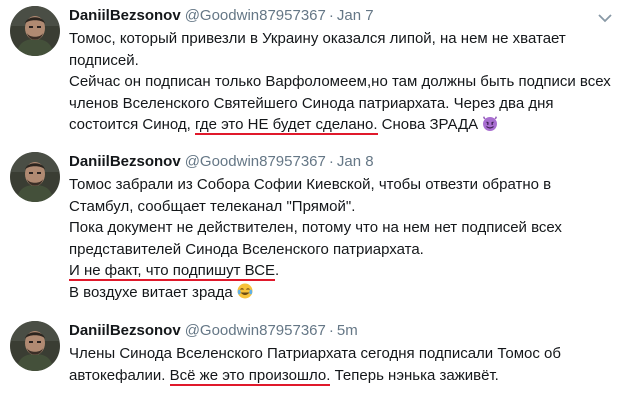 This screenshot has height=401, width=624. I want to click on tweet-header: DaniilBezsonov @Goodwin87957367 · Jan 7, so click(221, 16).